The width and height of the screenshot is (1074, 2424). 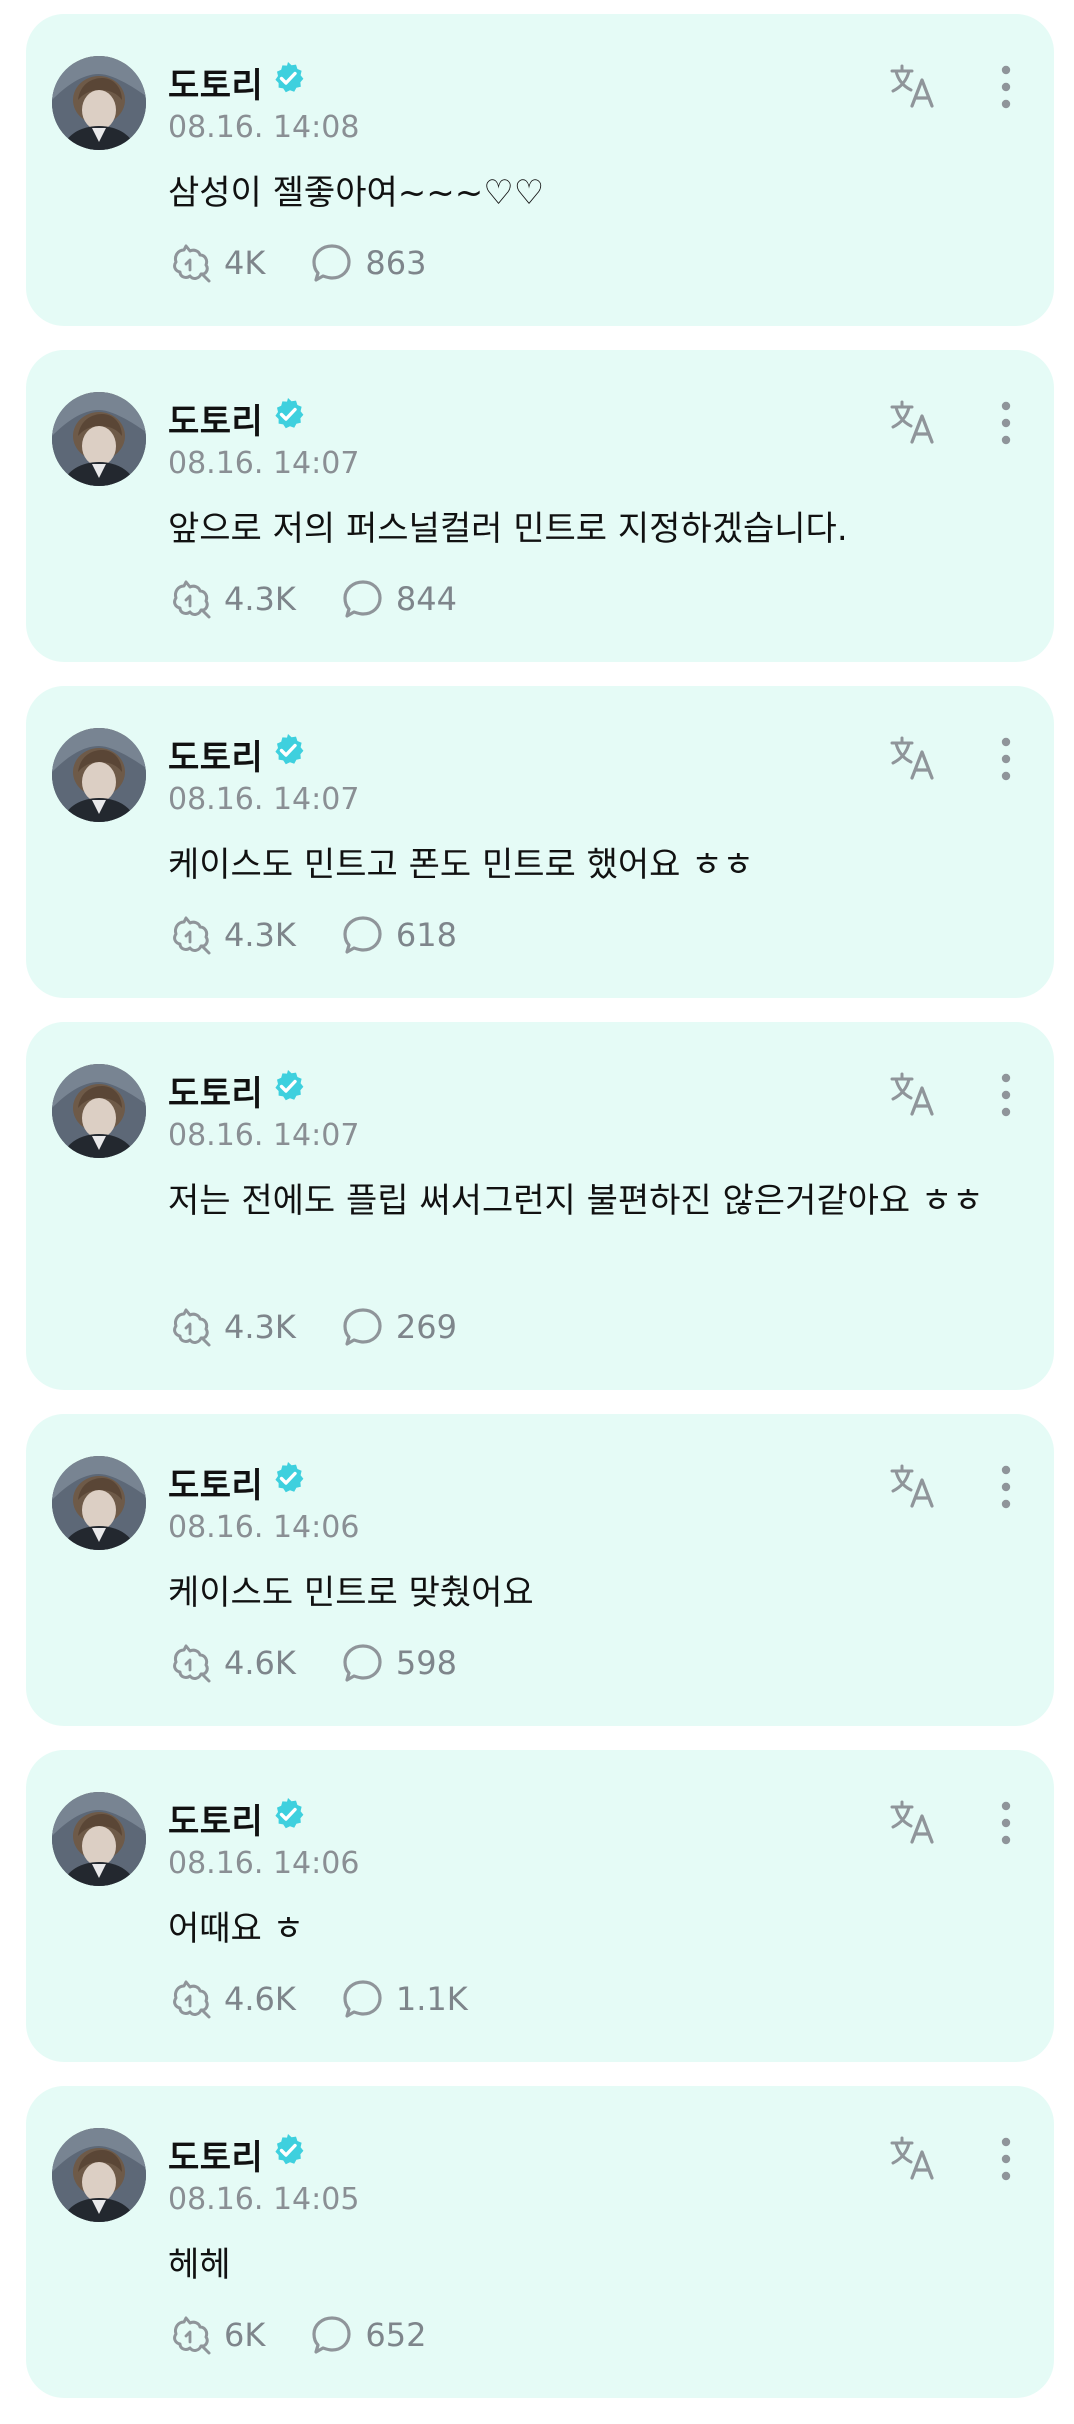 I want to click on repost-count: 6K, so click(x=245, y=2335).